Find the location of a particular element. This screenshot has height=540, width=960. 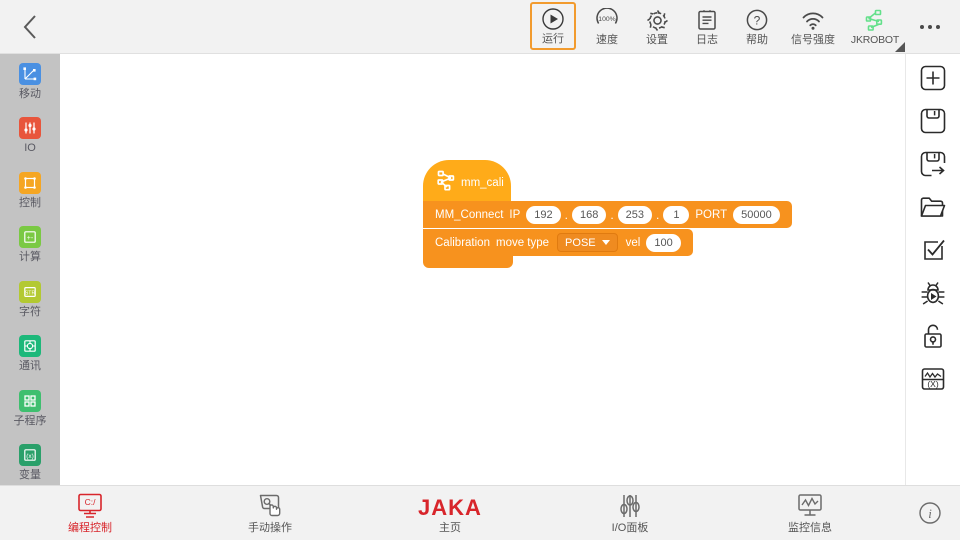

variable-monitor-button: (X) is located at coordinates (933, 379).